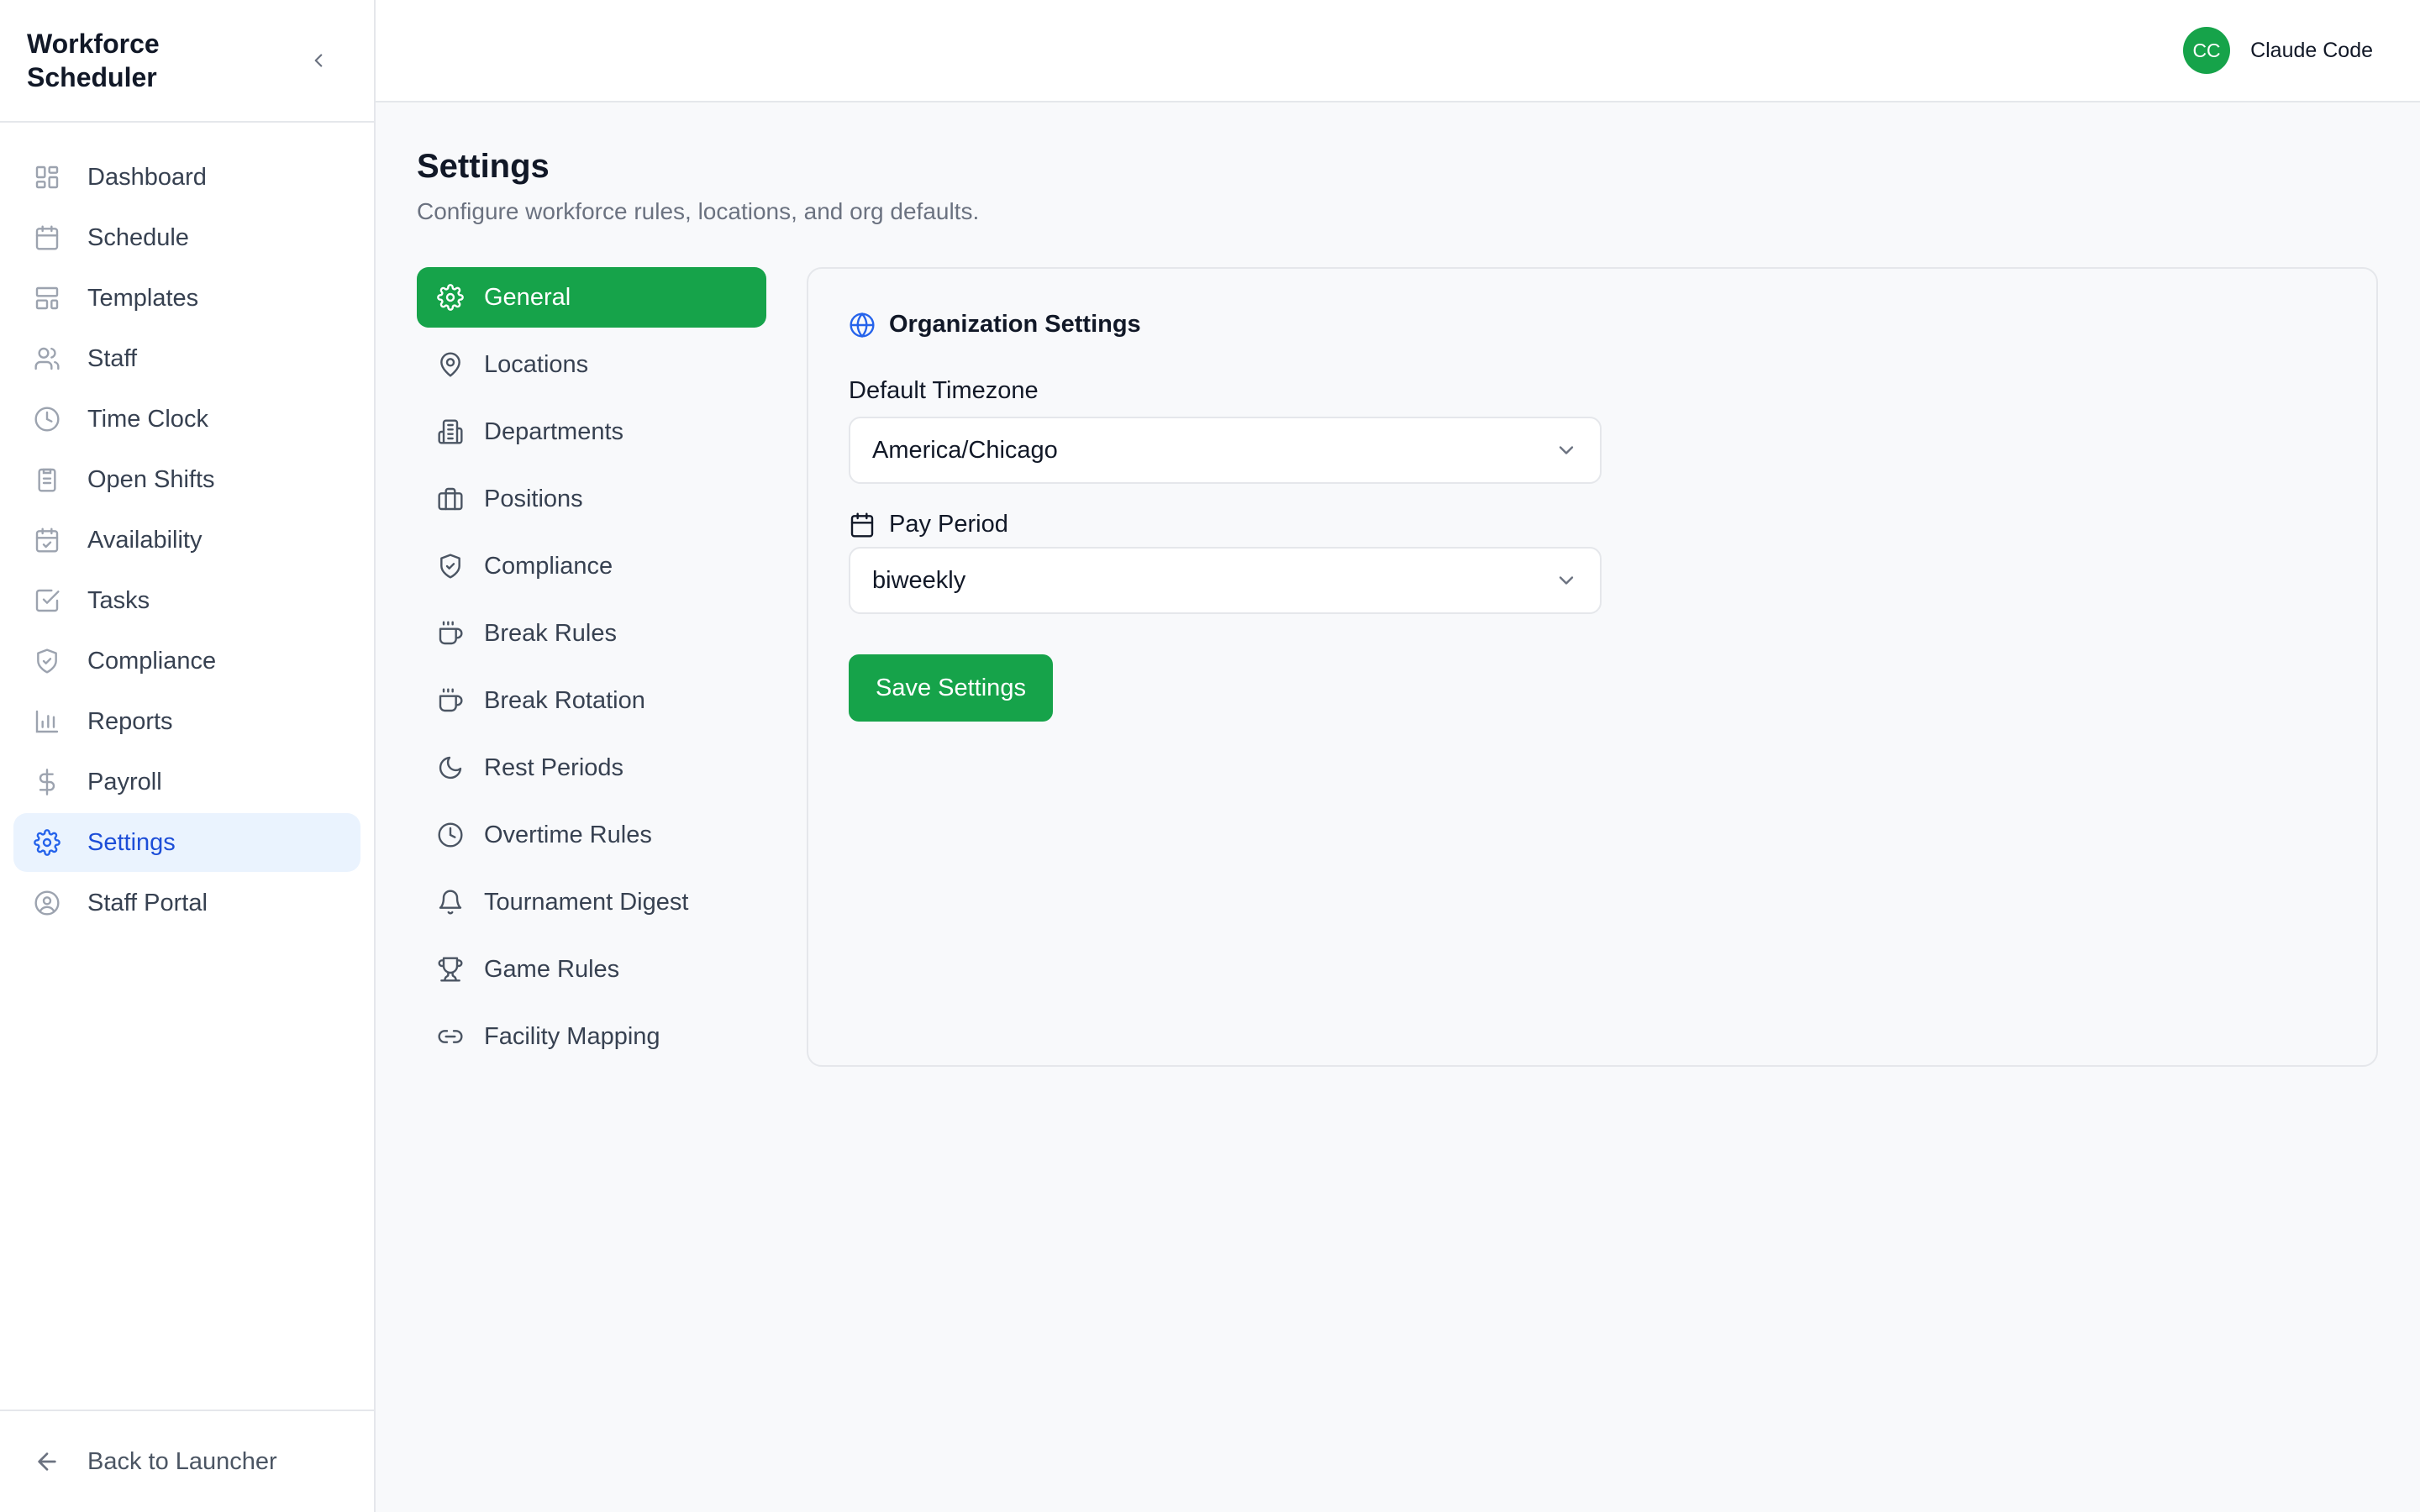 The image size is (2420, 1512). Describe the element at coordinates (131, 842) in the screenshot. I see `sidebar-item-label: Settings` at that location.